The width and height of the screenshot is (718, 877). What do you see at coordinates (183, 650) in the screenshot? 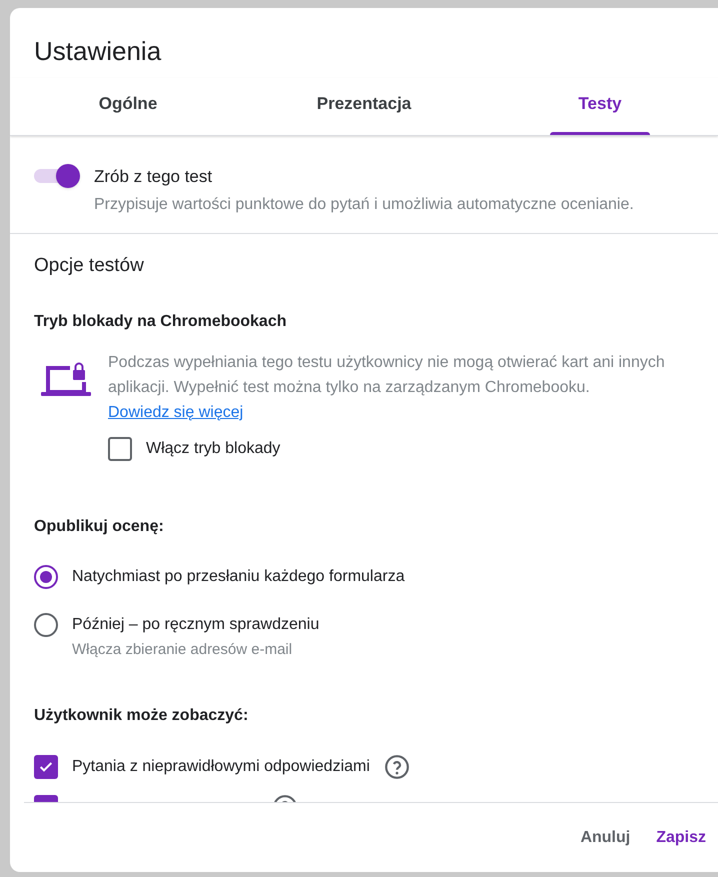
I see `radio-hint: Włącza zbieranie adresów e-mail` at bounding box center [183, 650].